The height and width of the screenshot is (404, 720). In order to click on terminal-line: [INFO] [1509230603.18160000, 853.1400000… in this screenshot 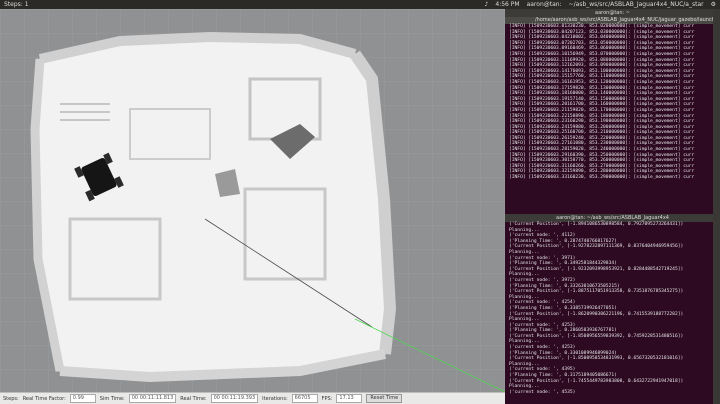, I will do `click(602, 94)`.